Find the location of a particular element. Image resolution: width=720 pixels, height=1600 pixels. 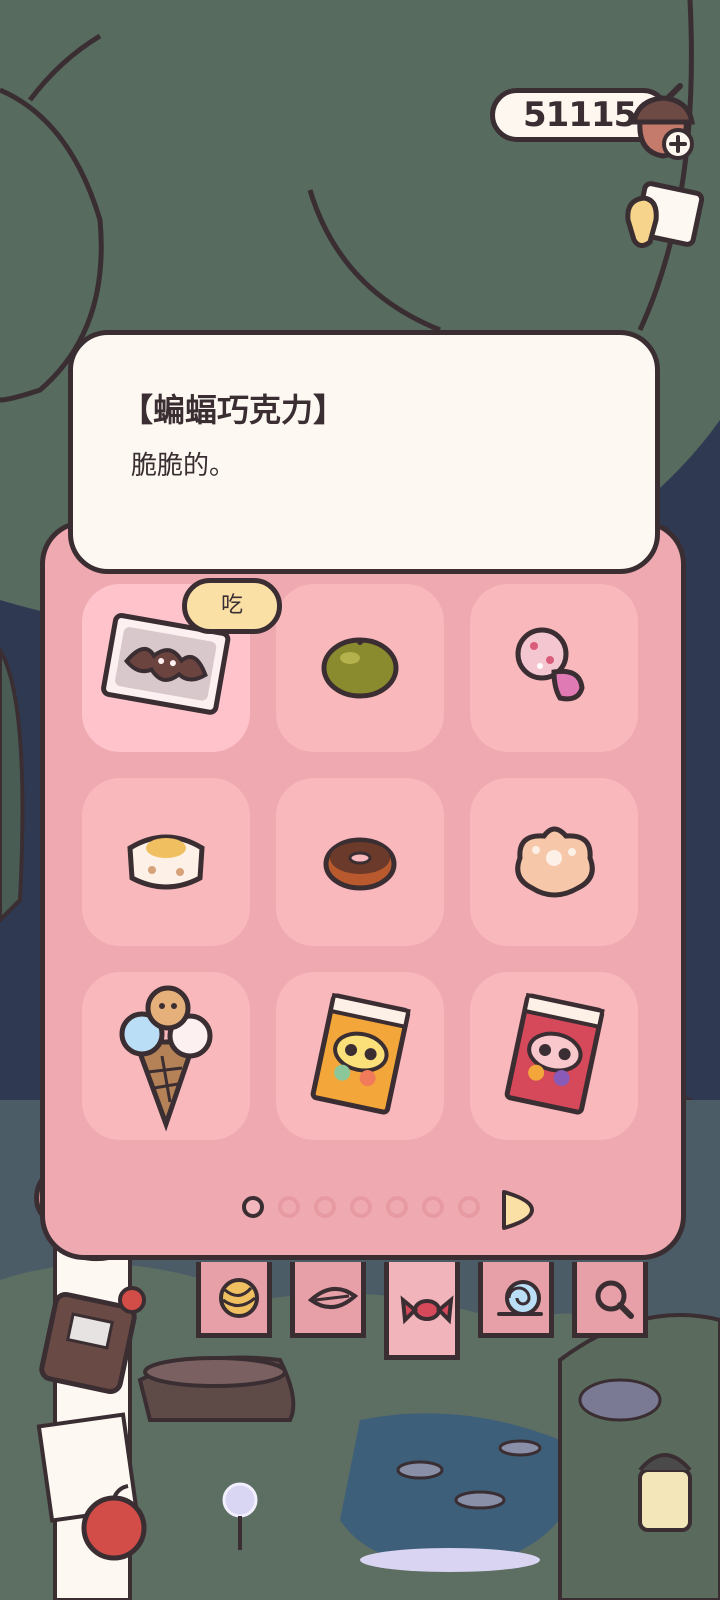

tab-magnifier is located at coordinates (610, 1300).